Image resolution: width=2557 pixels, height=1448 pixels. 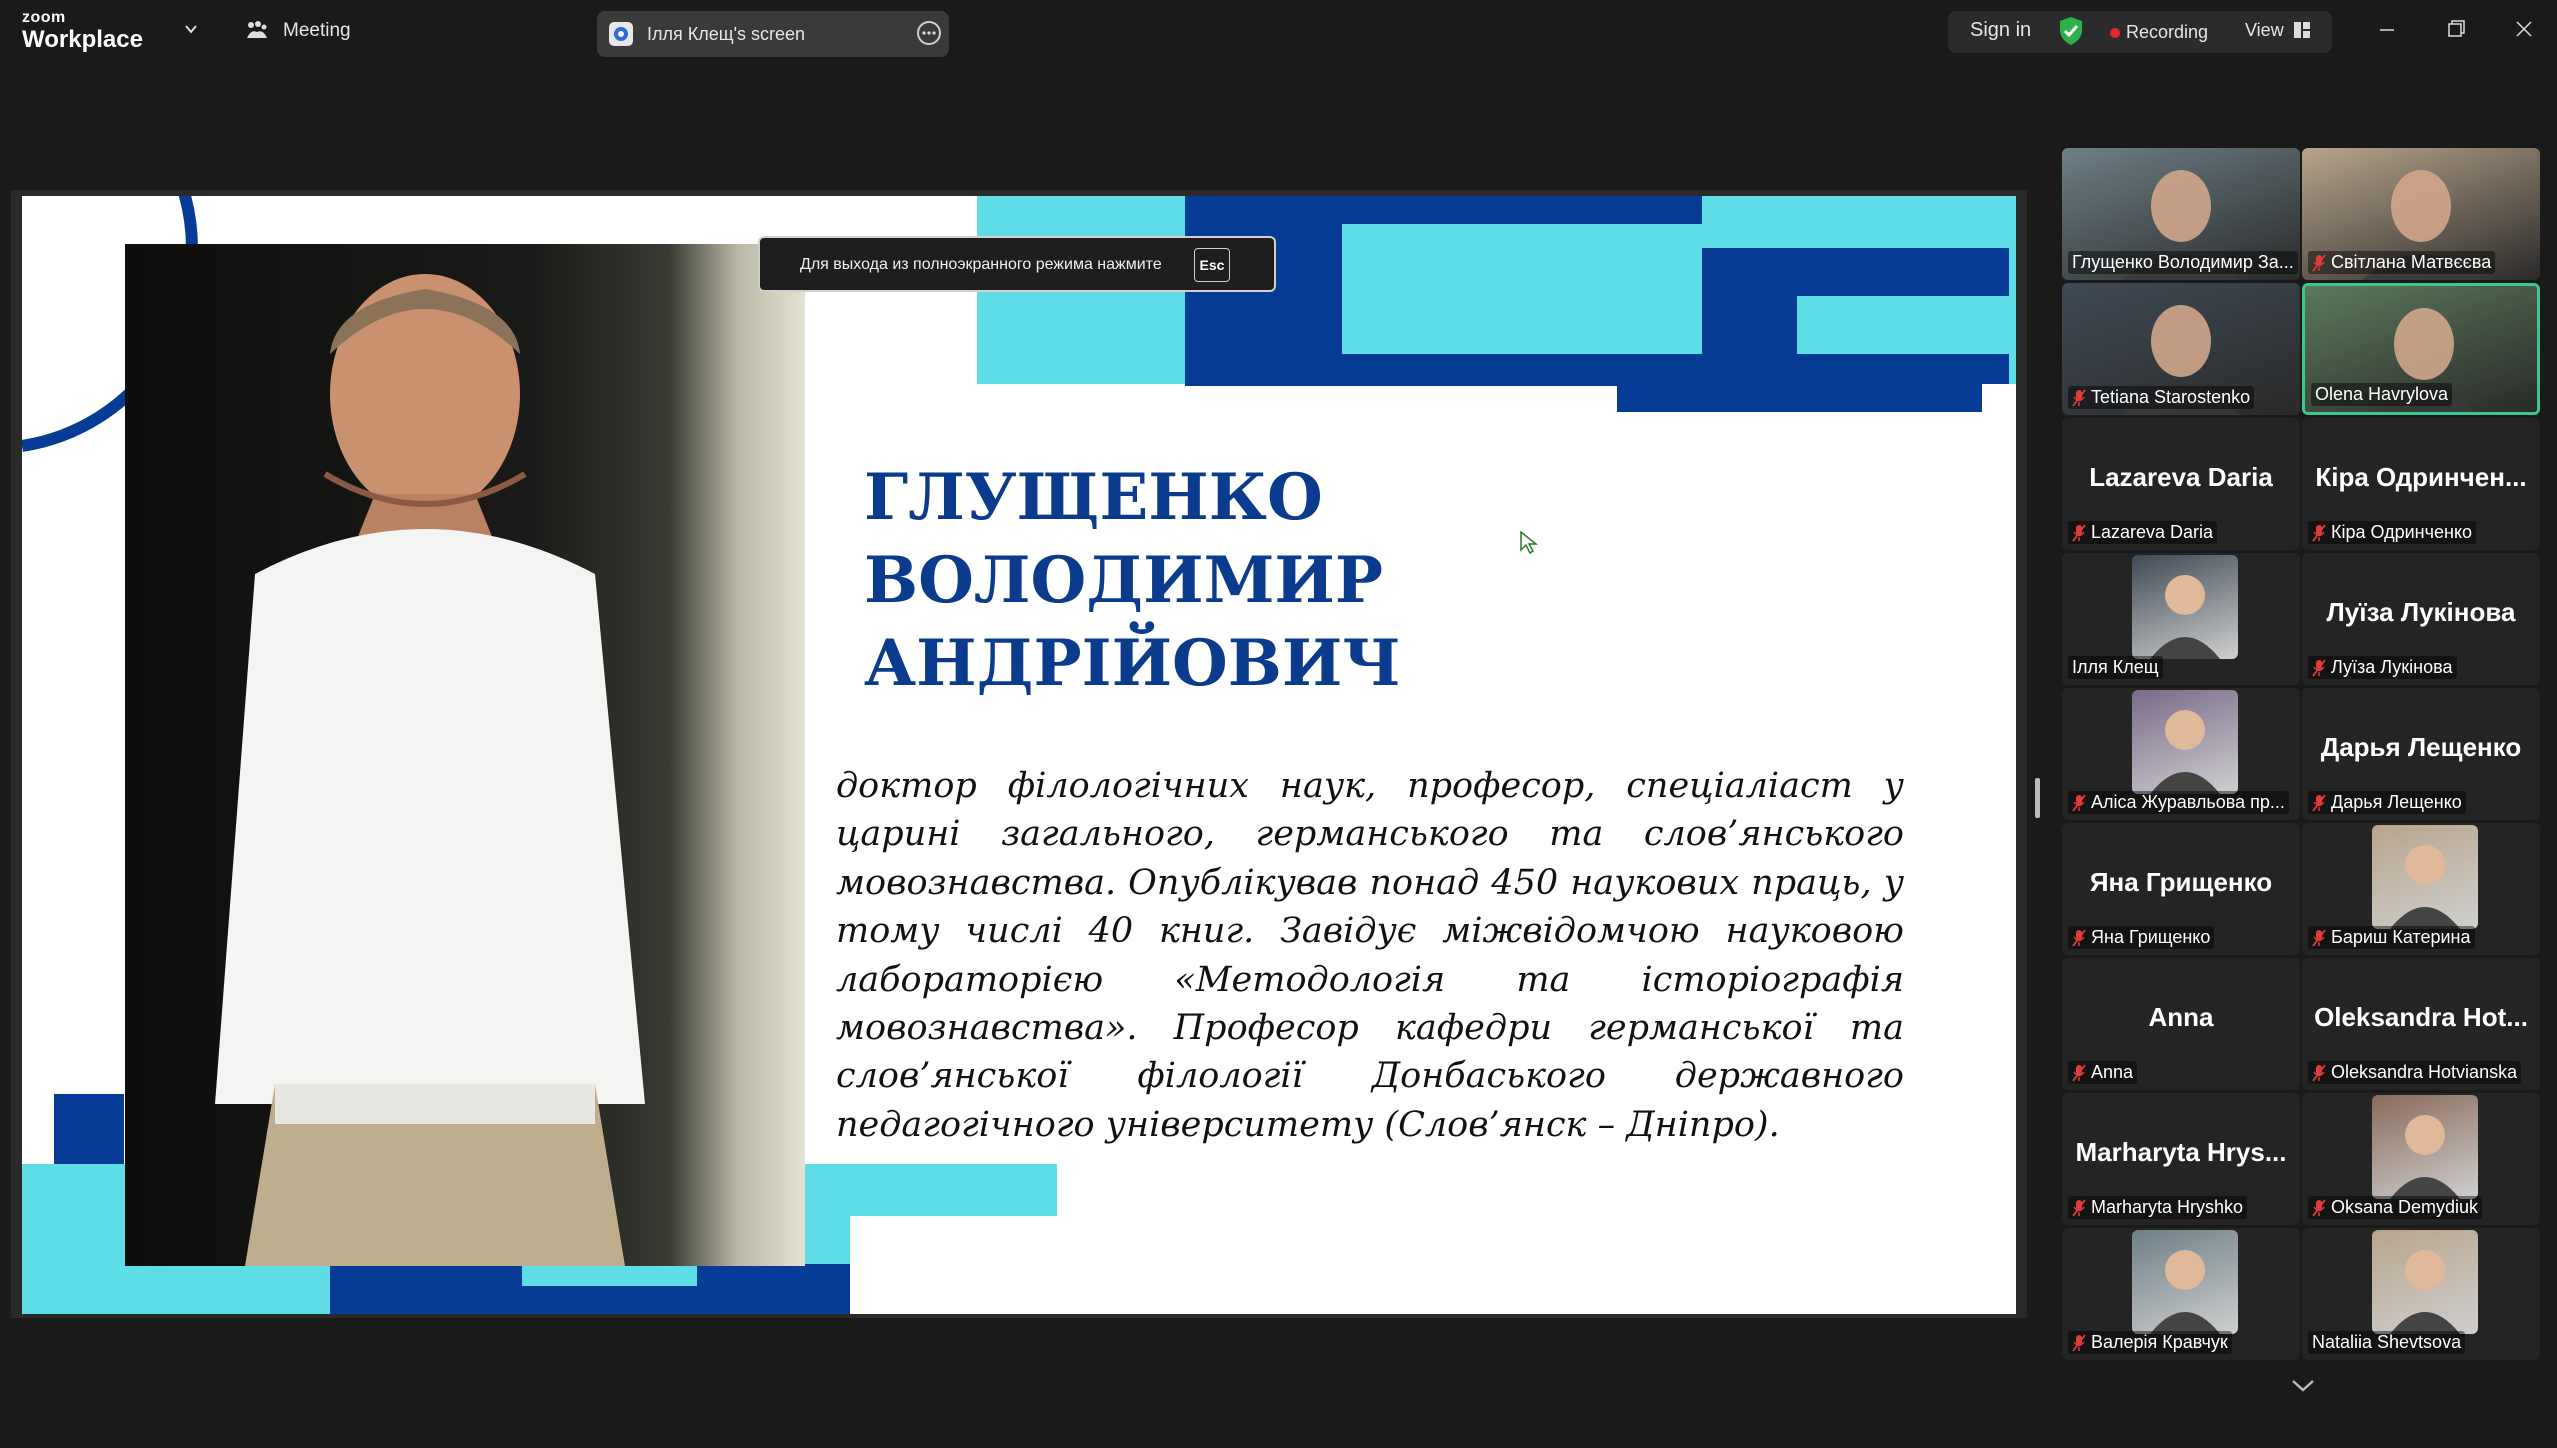 What do you see at coordinates (2421, 349) in the screenshot?
I see `participant-tile: Olena Havrylova` at bounding box center [2421, 349].